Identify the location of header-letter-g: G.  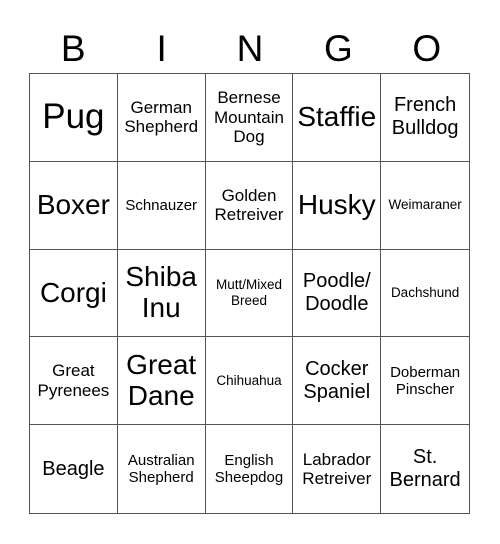
(338, 48).